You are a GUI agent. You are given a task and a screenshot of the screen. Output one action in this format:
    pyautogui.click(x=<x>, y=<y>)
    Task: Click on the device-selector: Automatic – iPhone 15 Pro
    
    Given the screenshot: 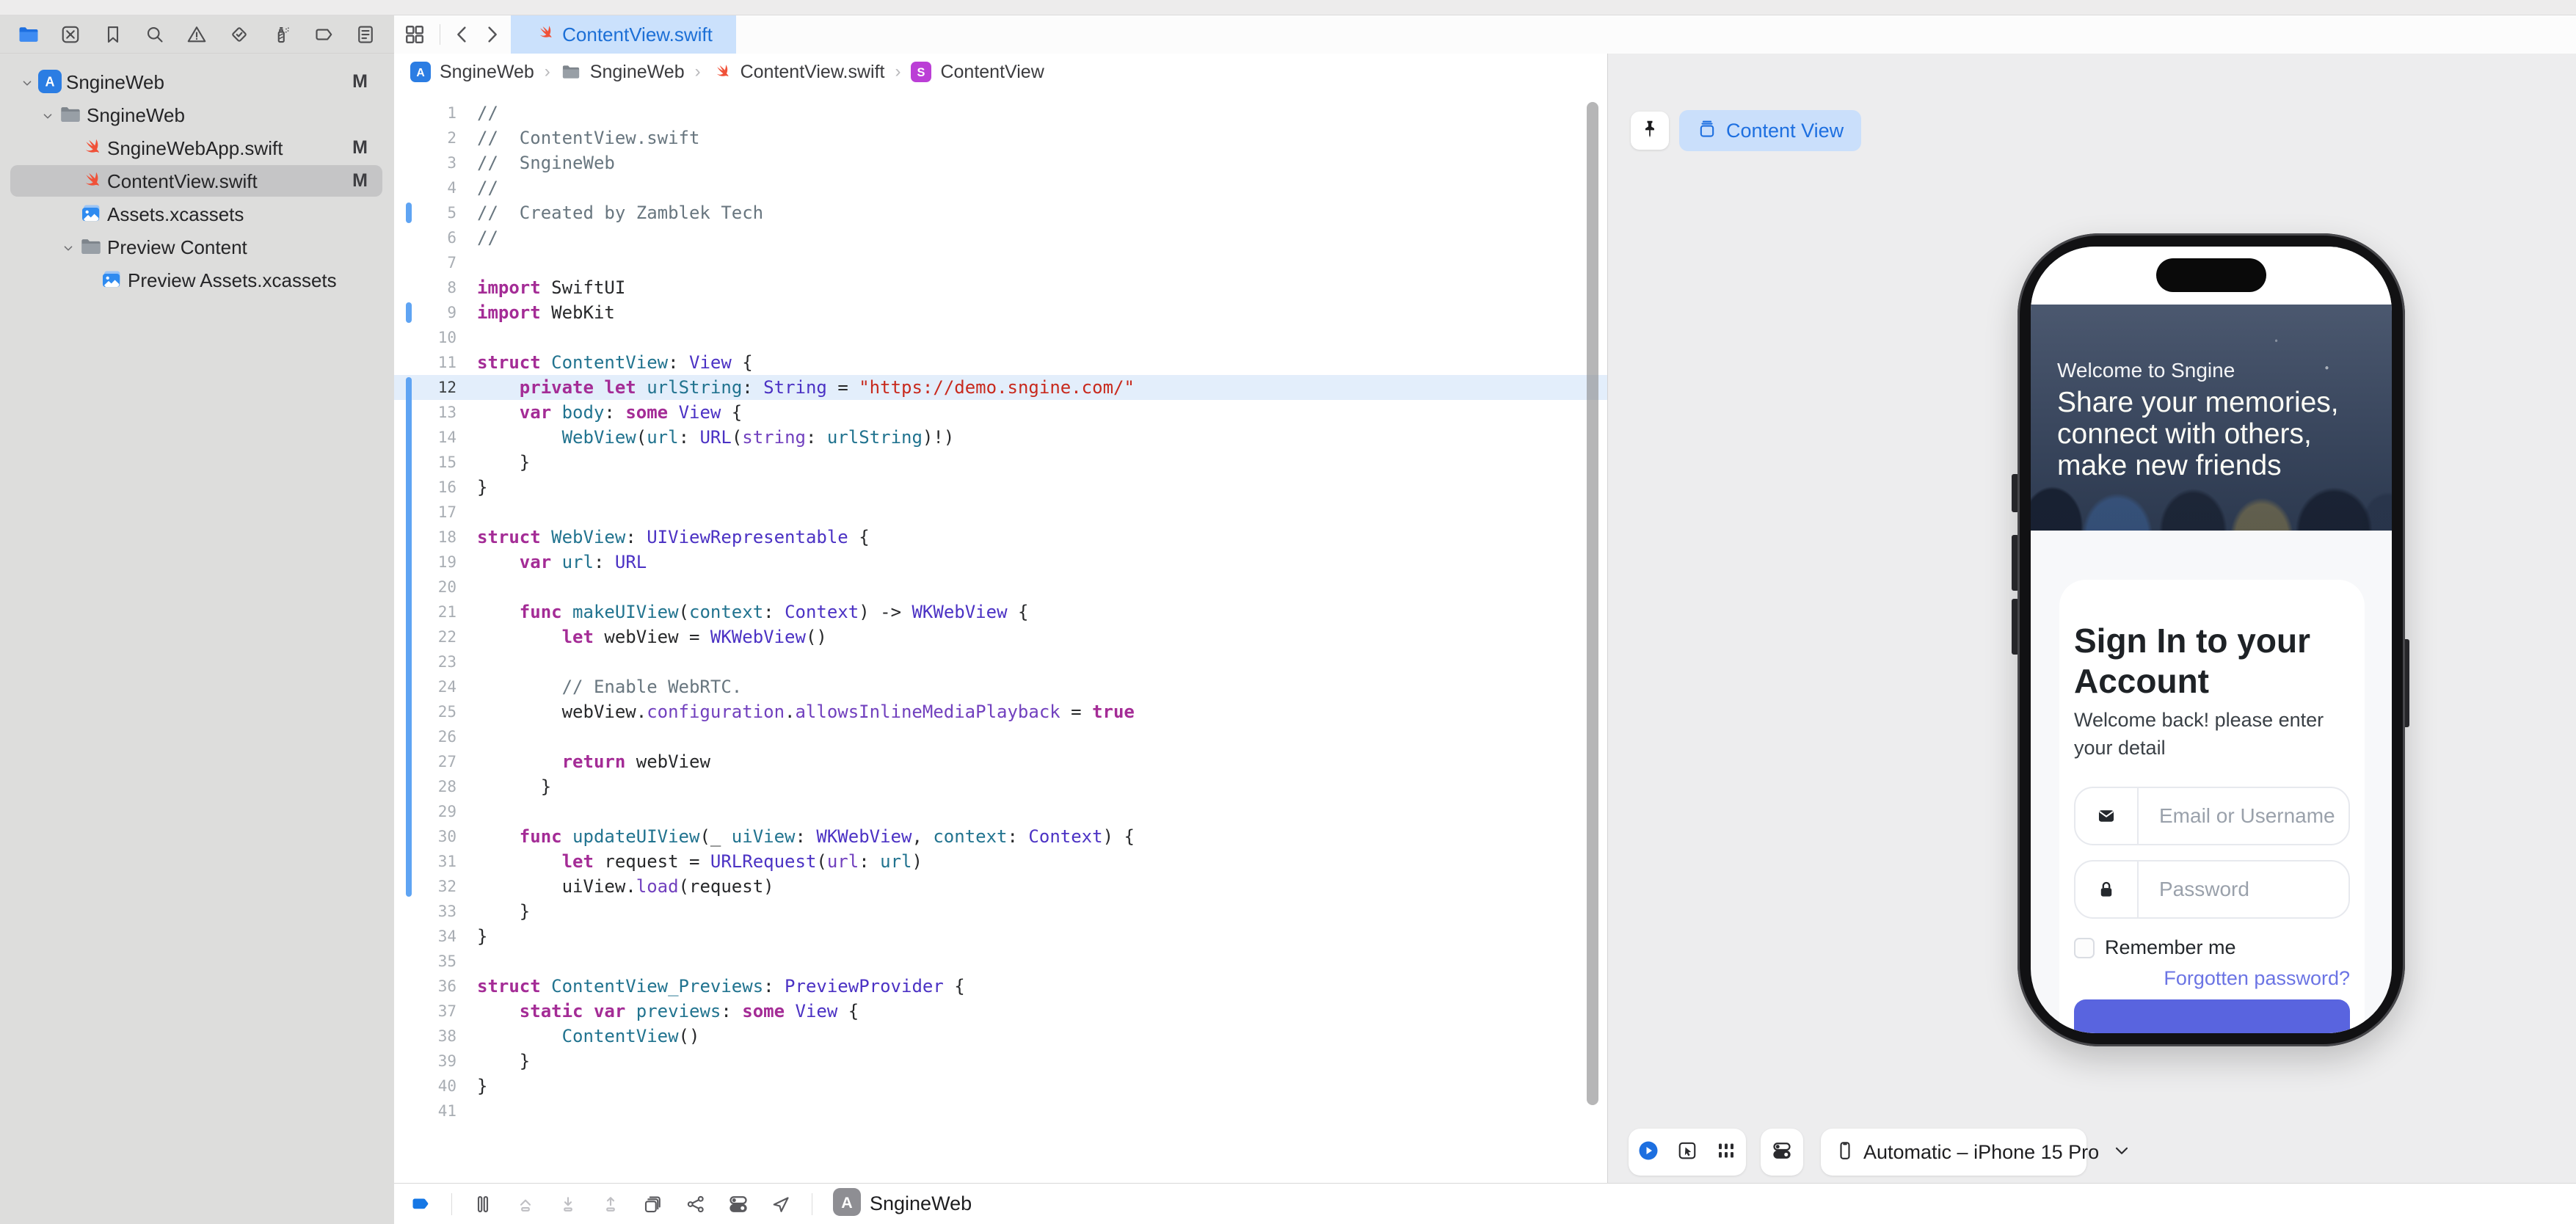 What is the action you would take?
    pyautogui.click(x=1974, y=1152)
    